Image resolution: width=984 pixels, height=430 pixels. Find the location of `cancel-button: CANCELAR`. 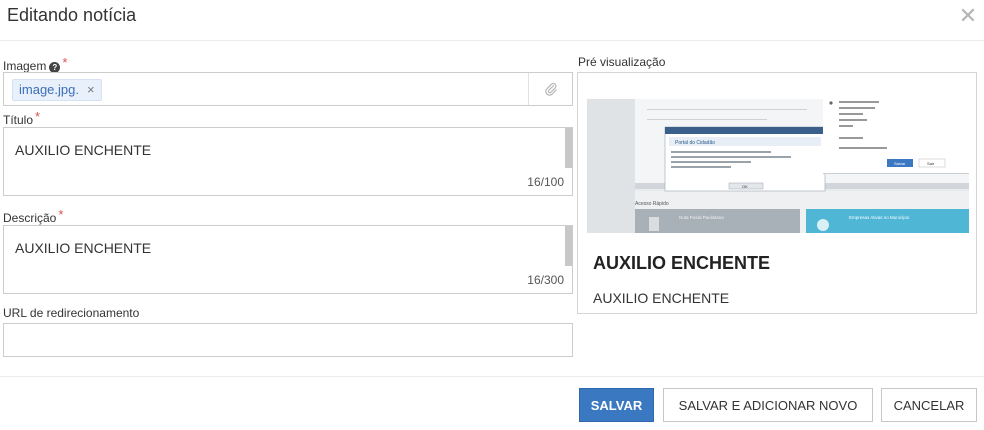

cancel-button: CANCELAR is located at coordinates (929, 405).